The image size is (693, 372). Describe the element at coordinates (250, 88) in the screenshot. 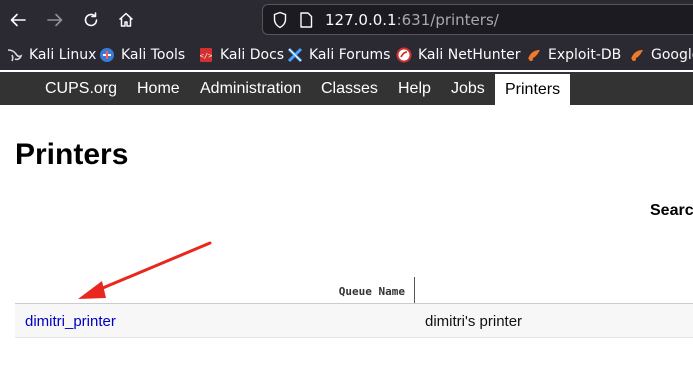

I see `nav-administration: Administration` at that location.